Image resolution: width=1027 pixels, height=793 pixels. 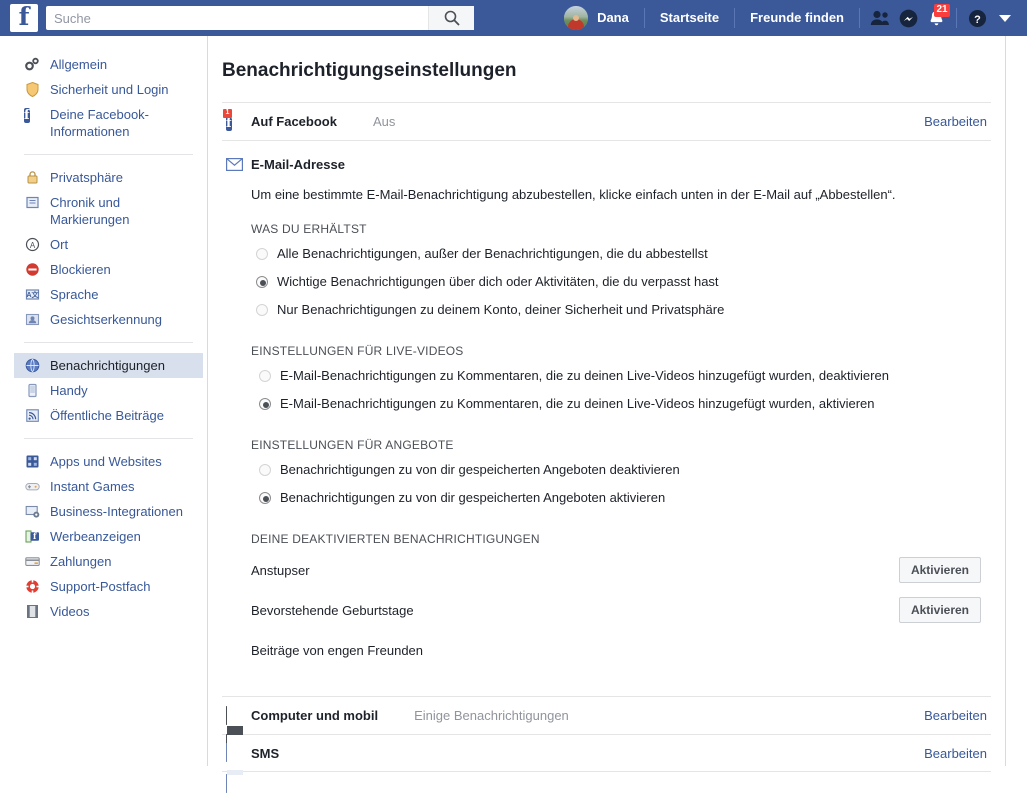 What do you see at coordinates (369, 70) in the screenshot?
I see `page-title: Benachrichtigungseinstellungen` at bounding box center [369, 70].